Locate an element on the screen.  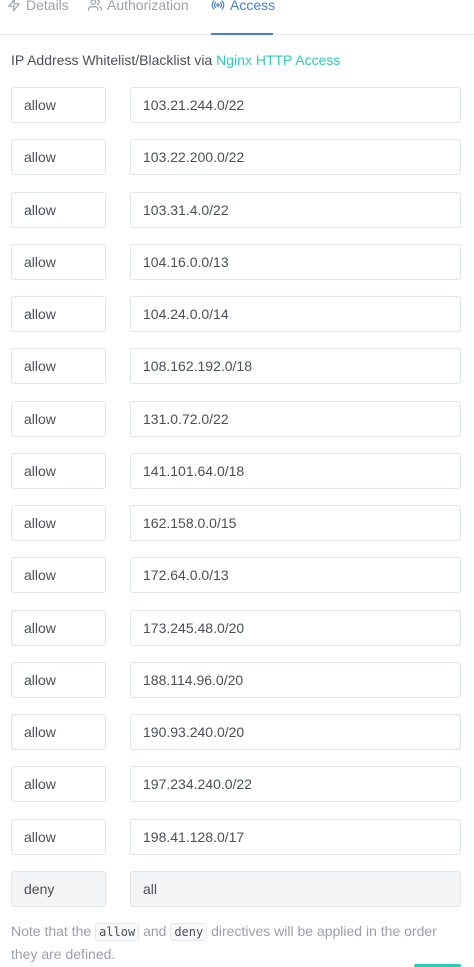
tab-authorization: Authorization is located at coordinates (138, 8).